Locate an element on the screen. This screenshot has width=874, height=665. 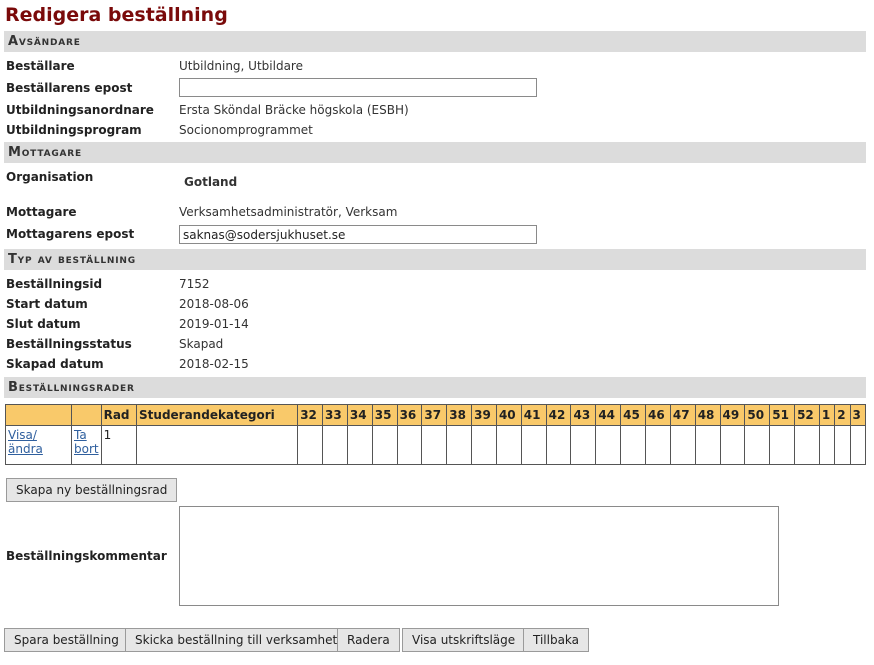
organisation-label: Organisation is located at coordinates (50, 177).